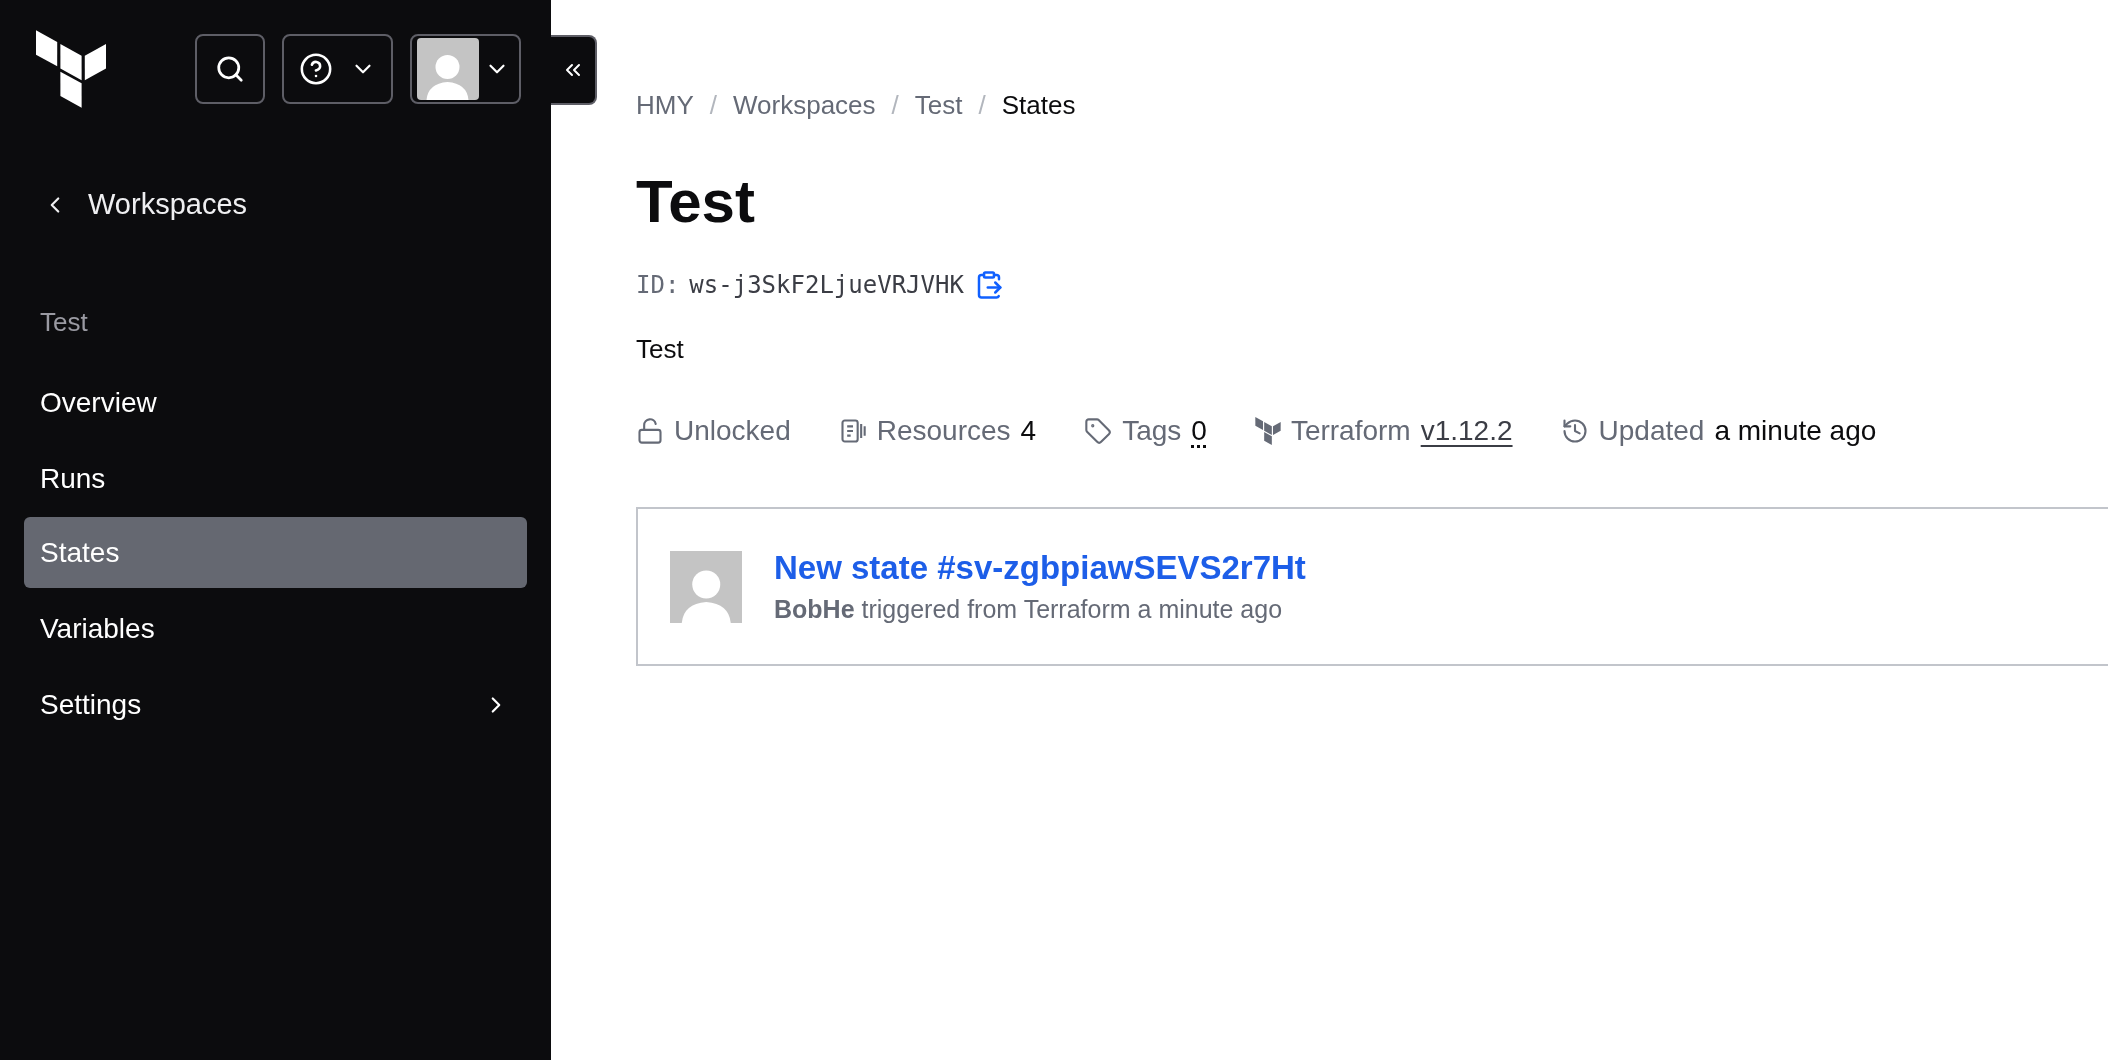 This screenshot has width=2108, height=1060. What do you see at coordinates (1038, 105) in the screenshot?
I see `breadcrumb-link: States` at bounding box center [1038, 105].